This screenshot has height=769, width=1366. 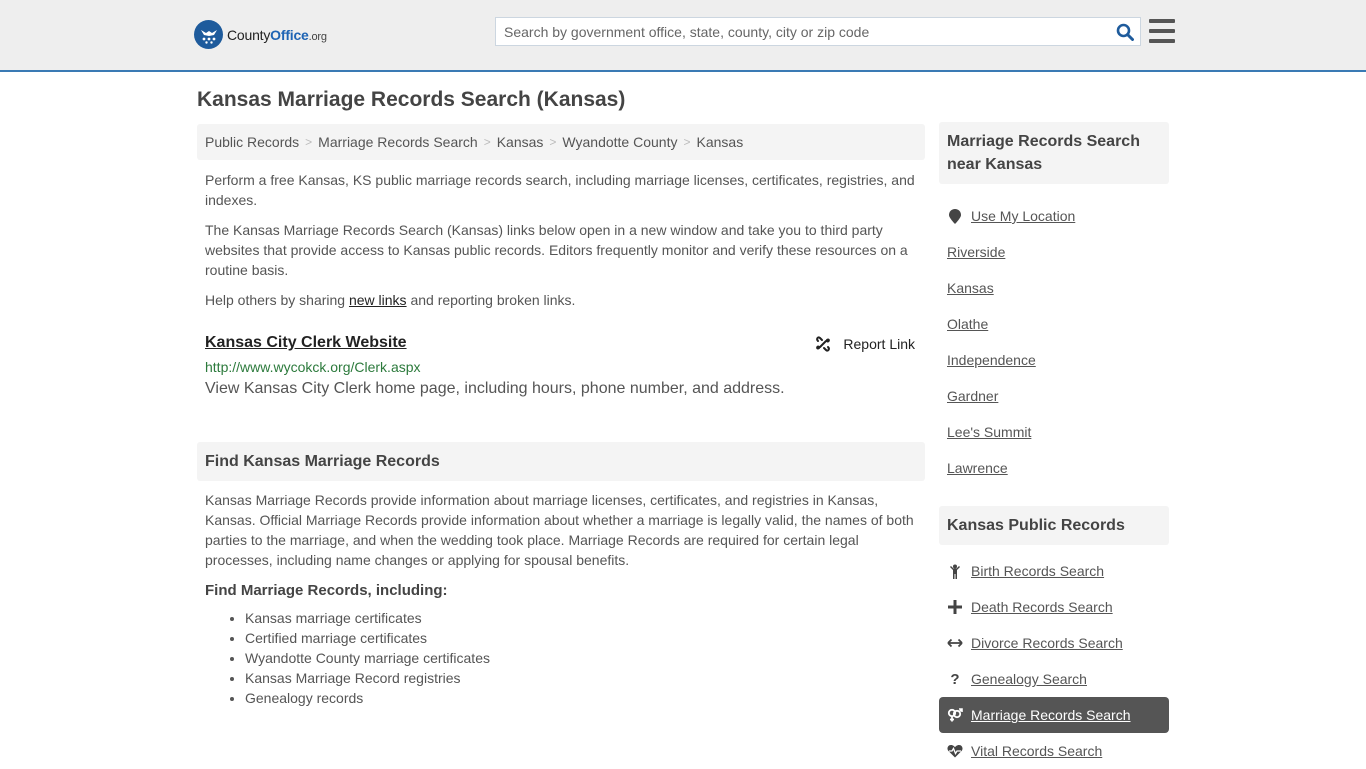 What do you see at coordinates (317, 36) in the screenshot?
I see `logo-tld: .org` at bounding box center [317, 36].